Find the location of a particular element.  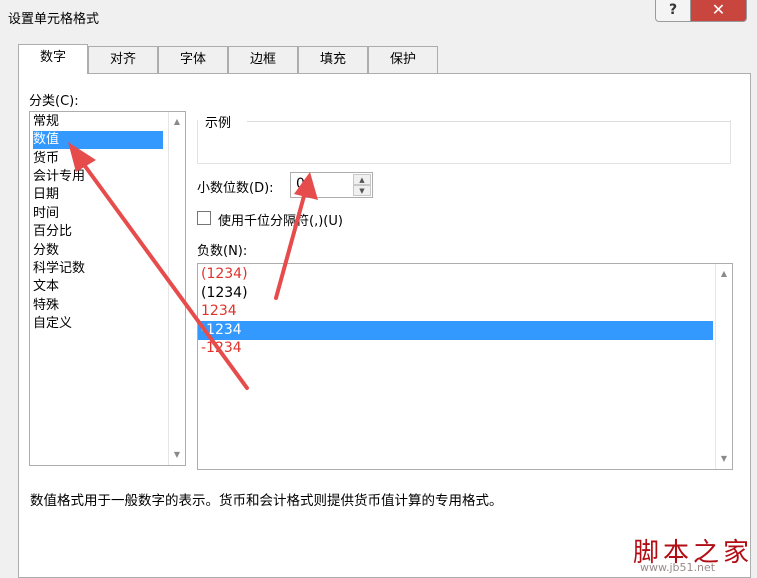

tab-border: 边框 is located at coordinates (263, 59).